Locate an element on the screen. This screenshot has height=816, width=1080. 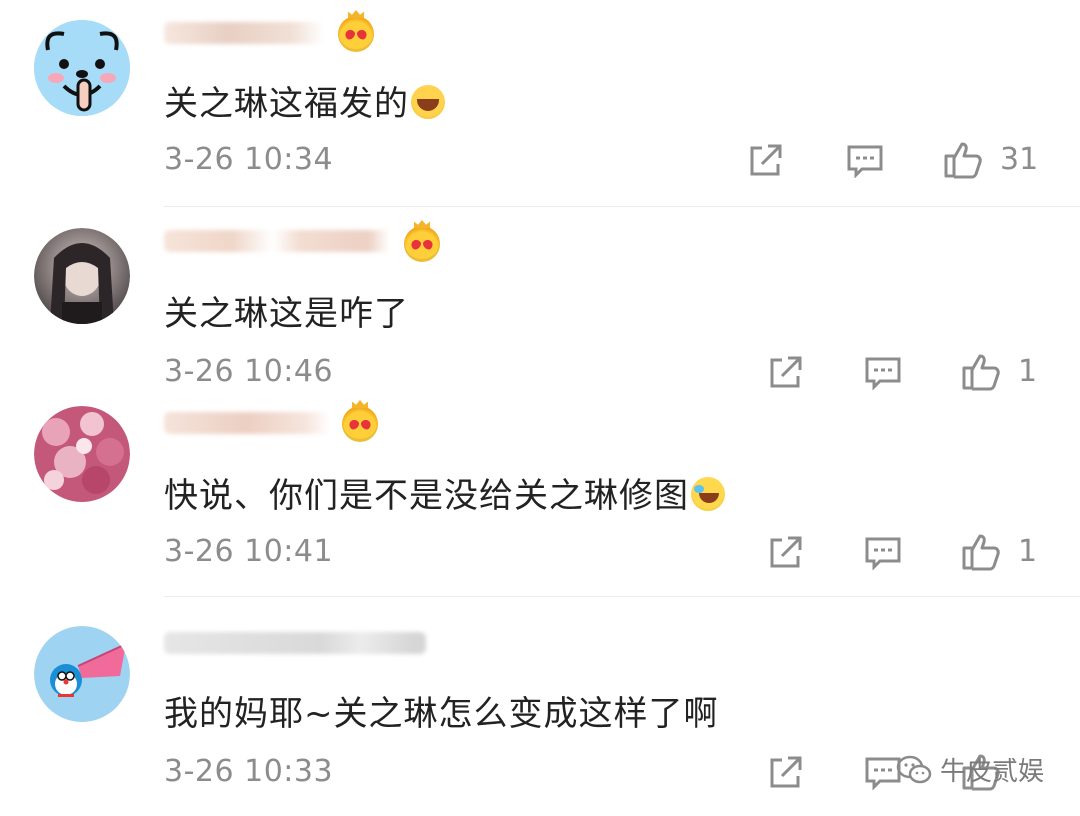
watermark-text: 牛皮贰娱 is located at coordinates (991, 772).